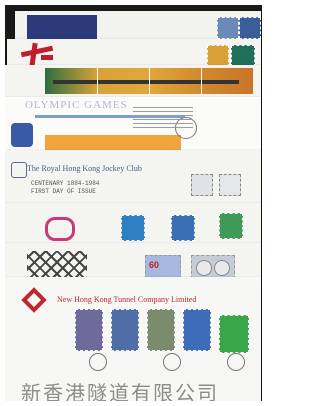 The image size is (320, 406). What do you see at coordinates (149, 81) in the screenshot?
I see `dragon-boat-stamp-strip` at bounding box center [149, 81].